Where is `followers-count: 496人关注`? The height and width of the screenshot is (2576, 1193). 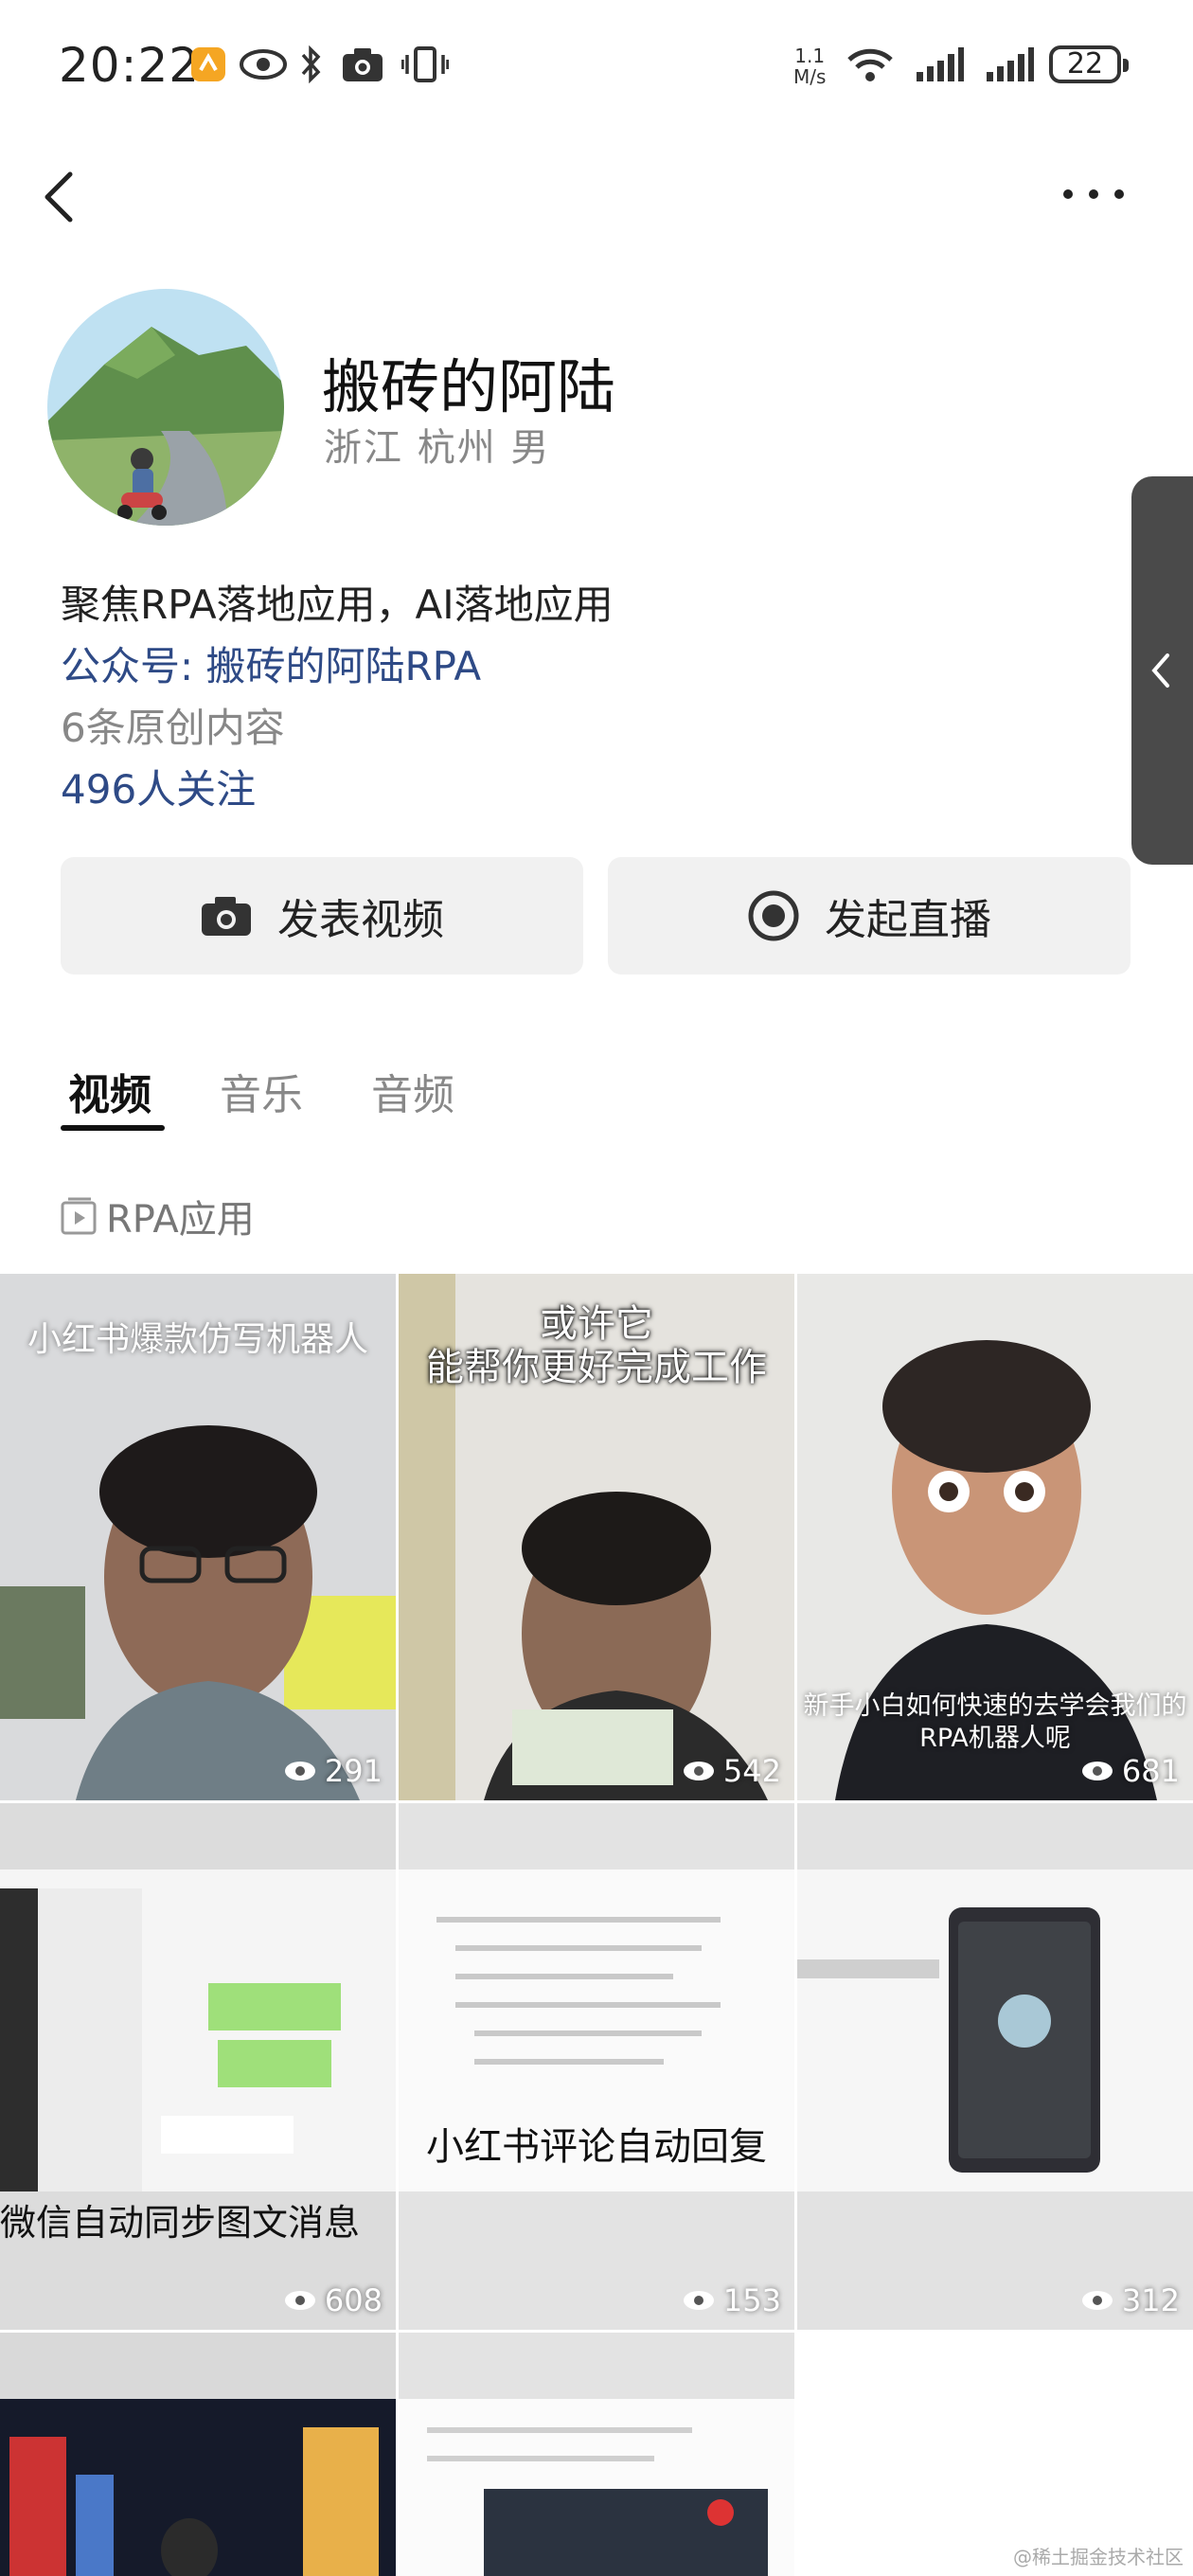
followers-count: 496人关注 is located at coordinates (158, 786).